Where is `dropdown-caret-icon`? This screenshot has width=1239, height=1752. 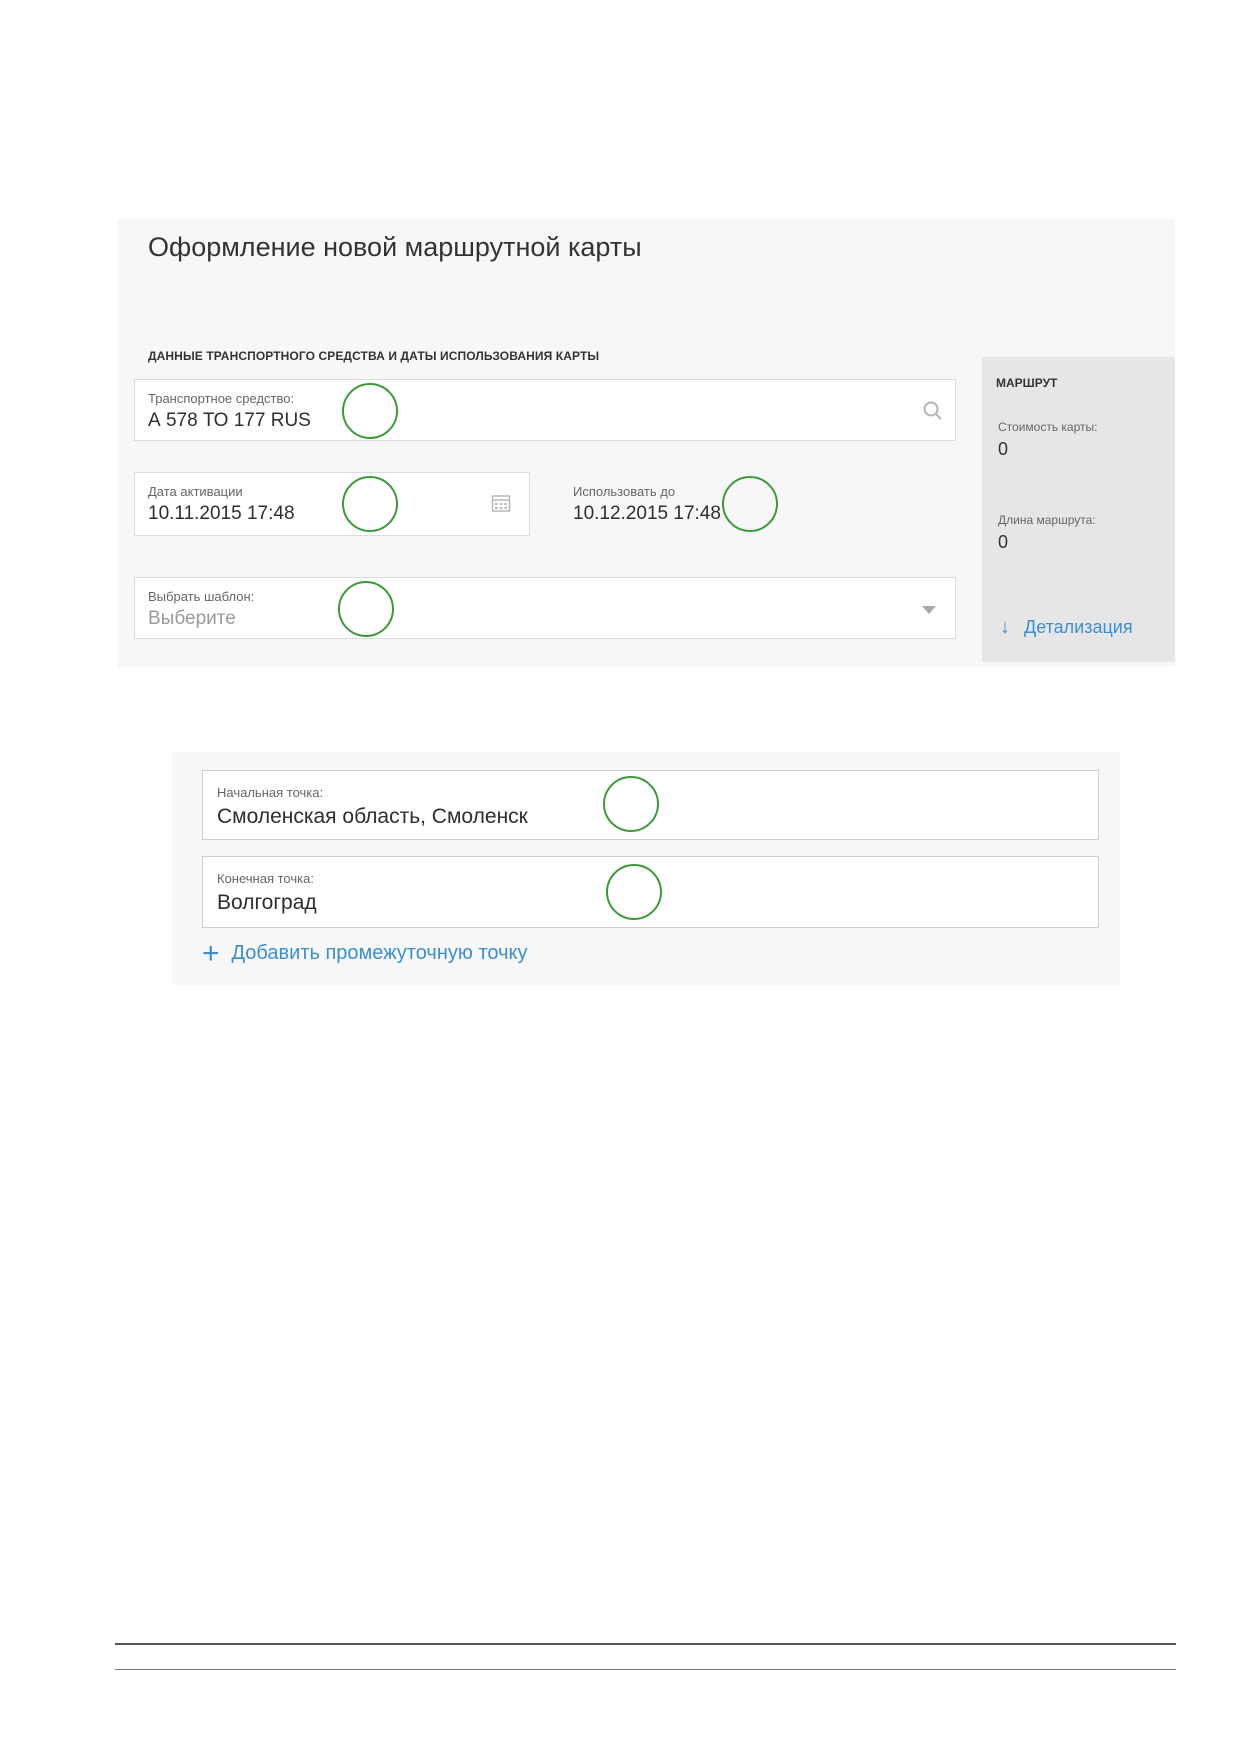
dropdown-caret-icon is located at coordinates (929, 609).